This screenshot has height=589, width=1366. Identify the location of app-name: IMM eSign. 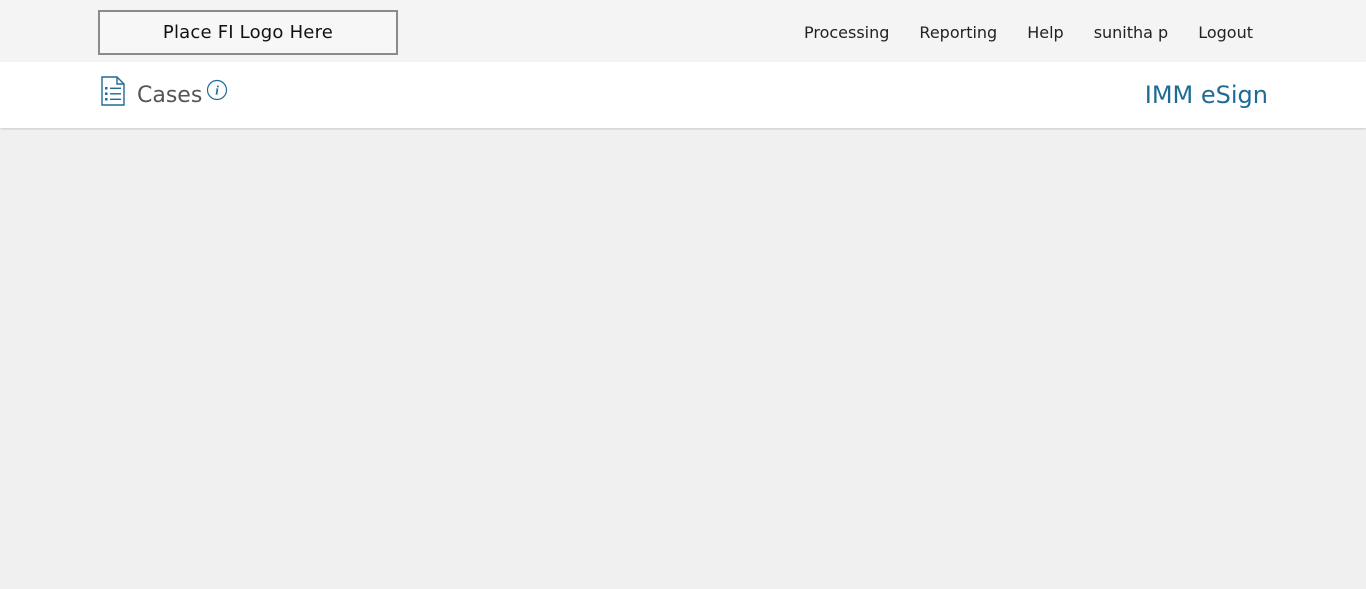
(1206, 95).